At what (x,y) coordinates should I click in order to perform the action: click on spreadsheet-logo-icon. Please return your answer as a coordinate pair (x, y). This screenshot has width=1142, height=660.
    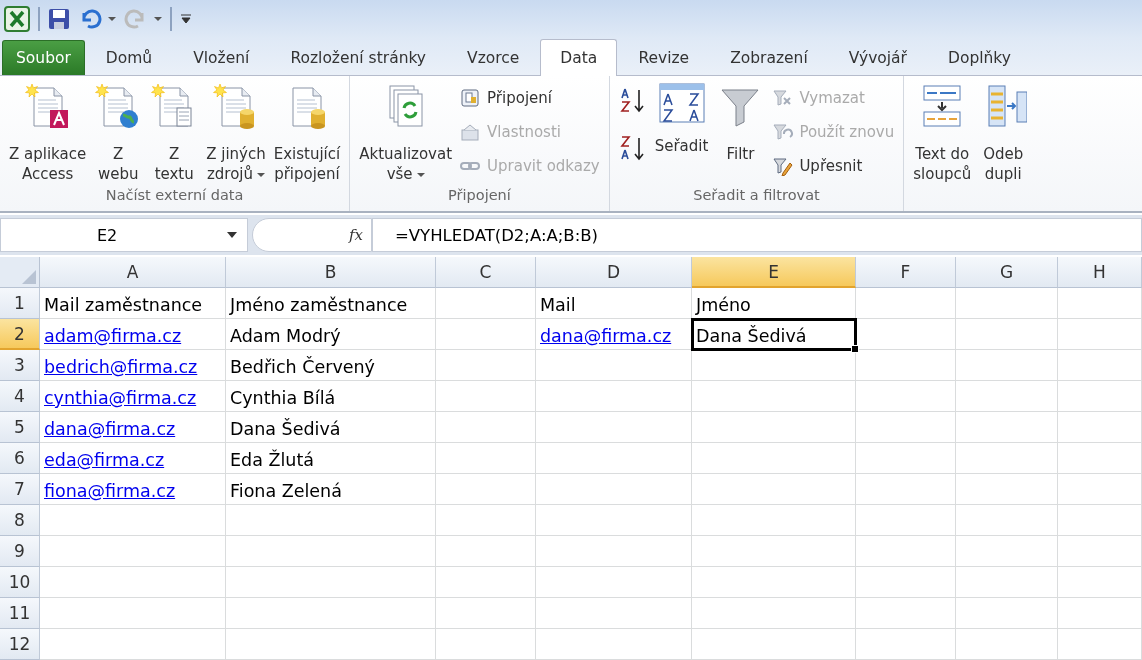
    Looking at the image, I should click on (17, 19).